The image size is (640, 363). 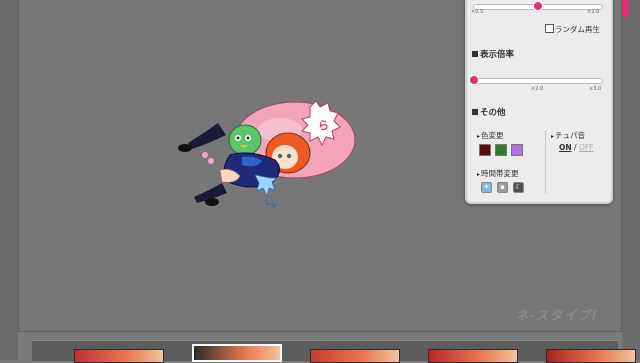 What do you see at coordinates (245, 140) in the screenshot?
I see `green-plush` at bounding box center [245, 140].